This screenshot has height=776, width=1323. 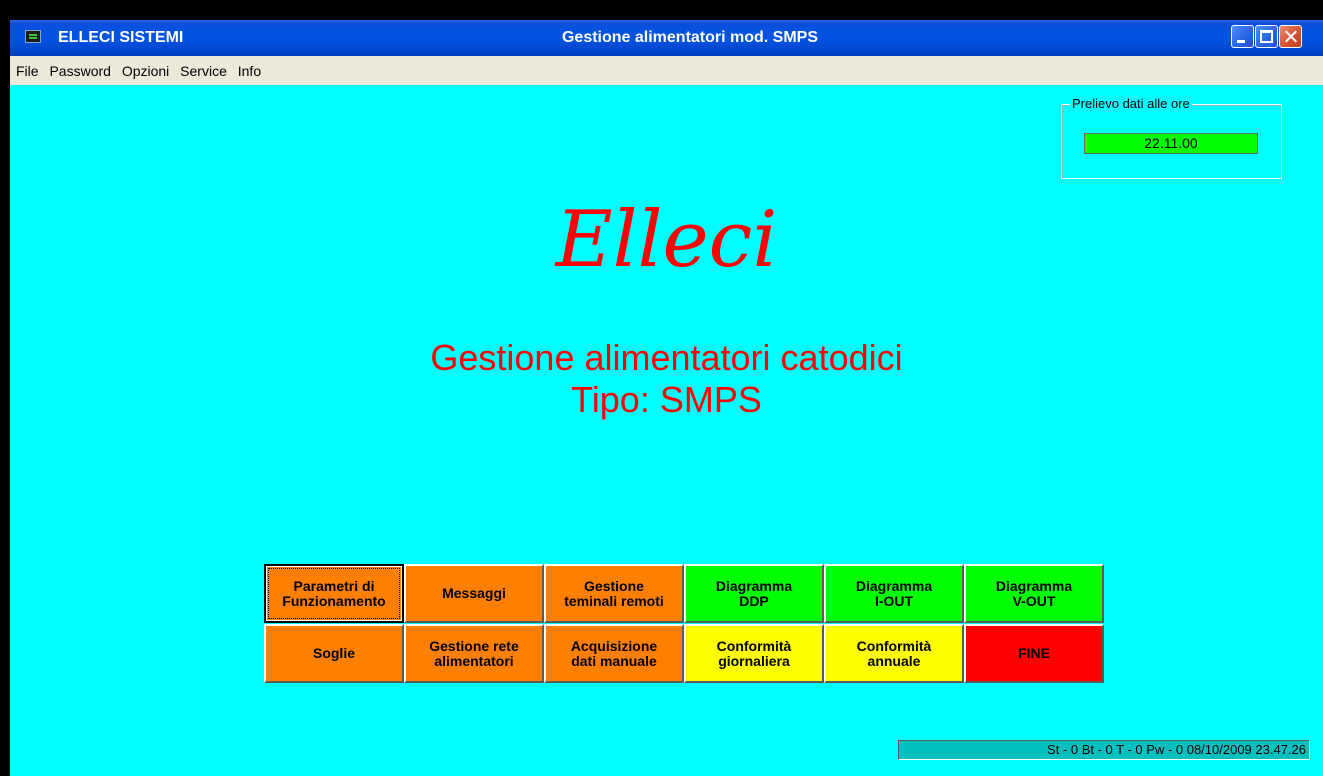 What do you see at coordinates (1171, 143) in the screenshot?
I see `data-fetch-time: 22.11.00` at bounding box center [1171, 143].